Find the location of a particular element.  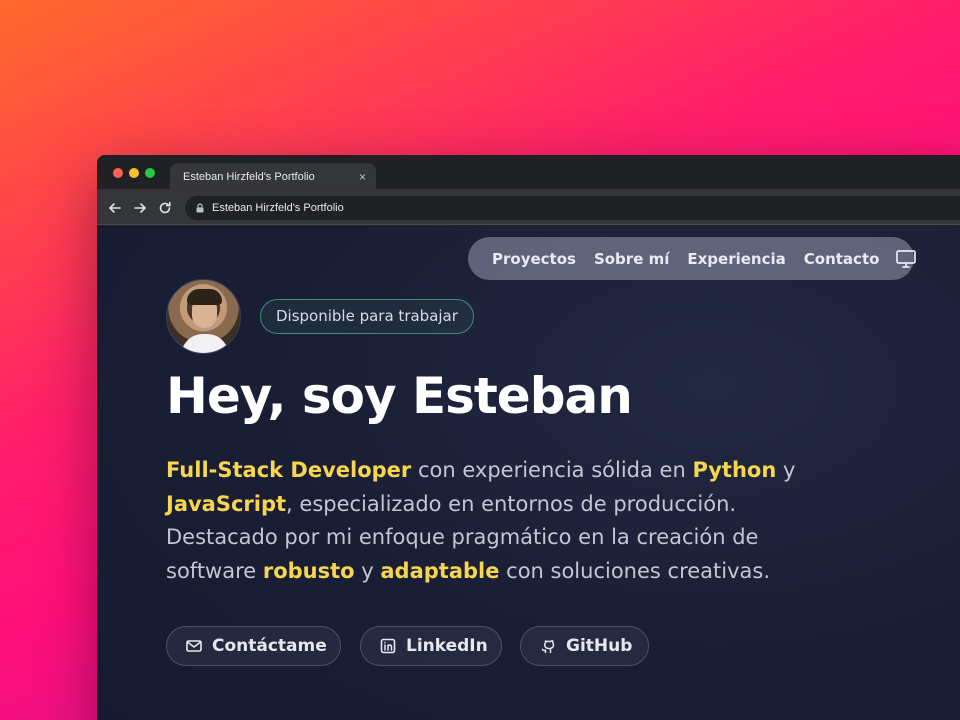

nav-link-contacto: Contacto is located at coordinates (842, 259).